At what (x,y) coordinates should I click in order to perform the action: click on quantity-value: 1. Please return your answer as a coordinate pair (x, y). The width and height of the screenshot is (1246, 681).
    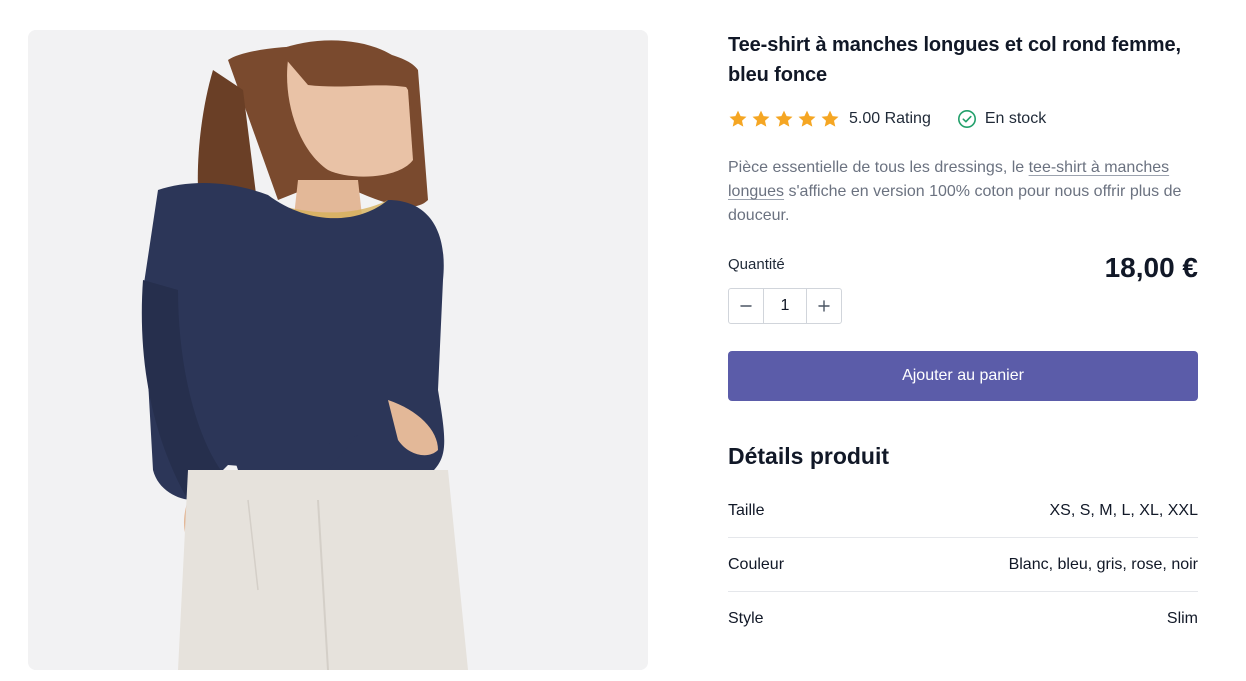
    Looking at the image, I should click on (785, 306).